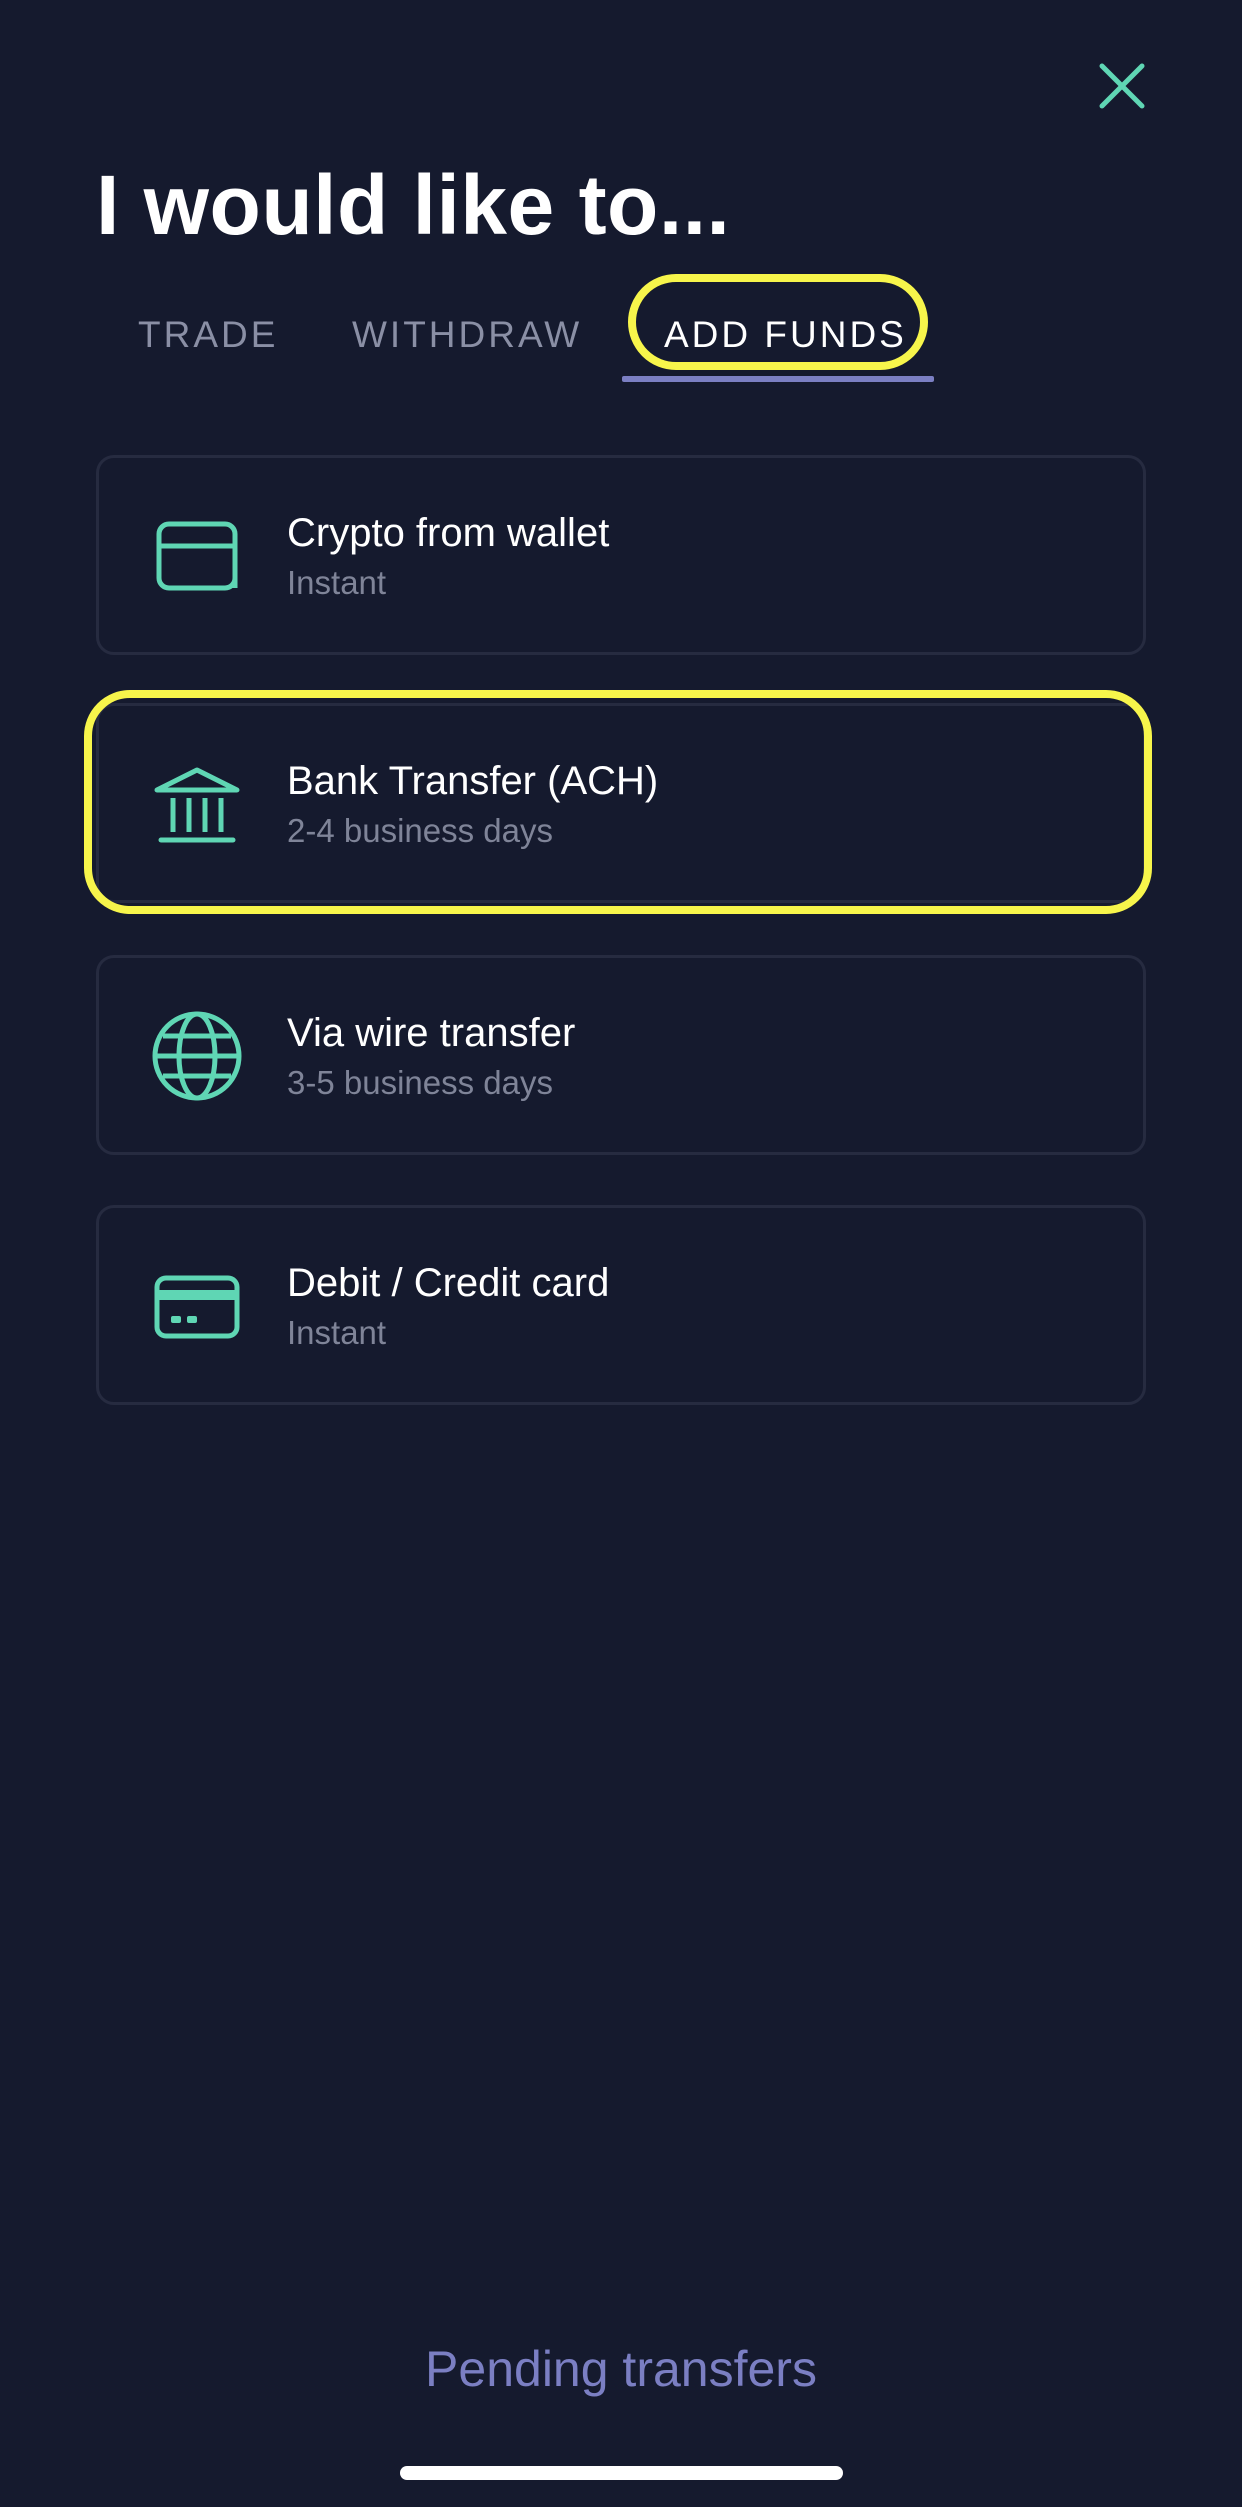 The width and height of the screenshot is (1242, 2507). I want to click on tab-trade: TRADE, so click(208, 335).